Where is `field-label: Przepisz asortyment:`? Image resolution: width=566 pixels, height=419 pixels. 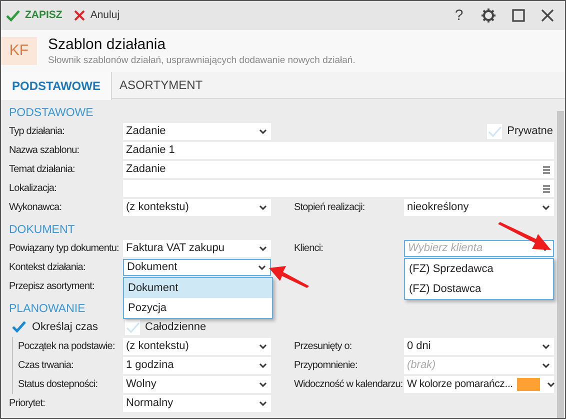 field-label: Przepisz asortyment: is located at coordinates (51, 287).